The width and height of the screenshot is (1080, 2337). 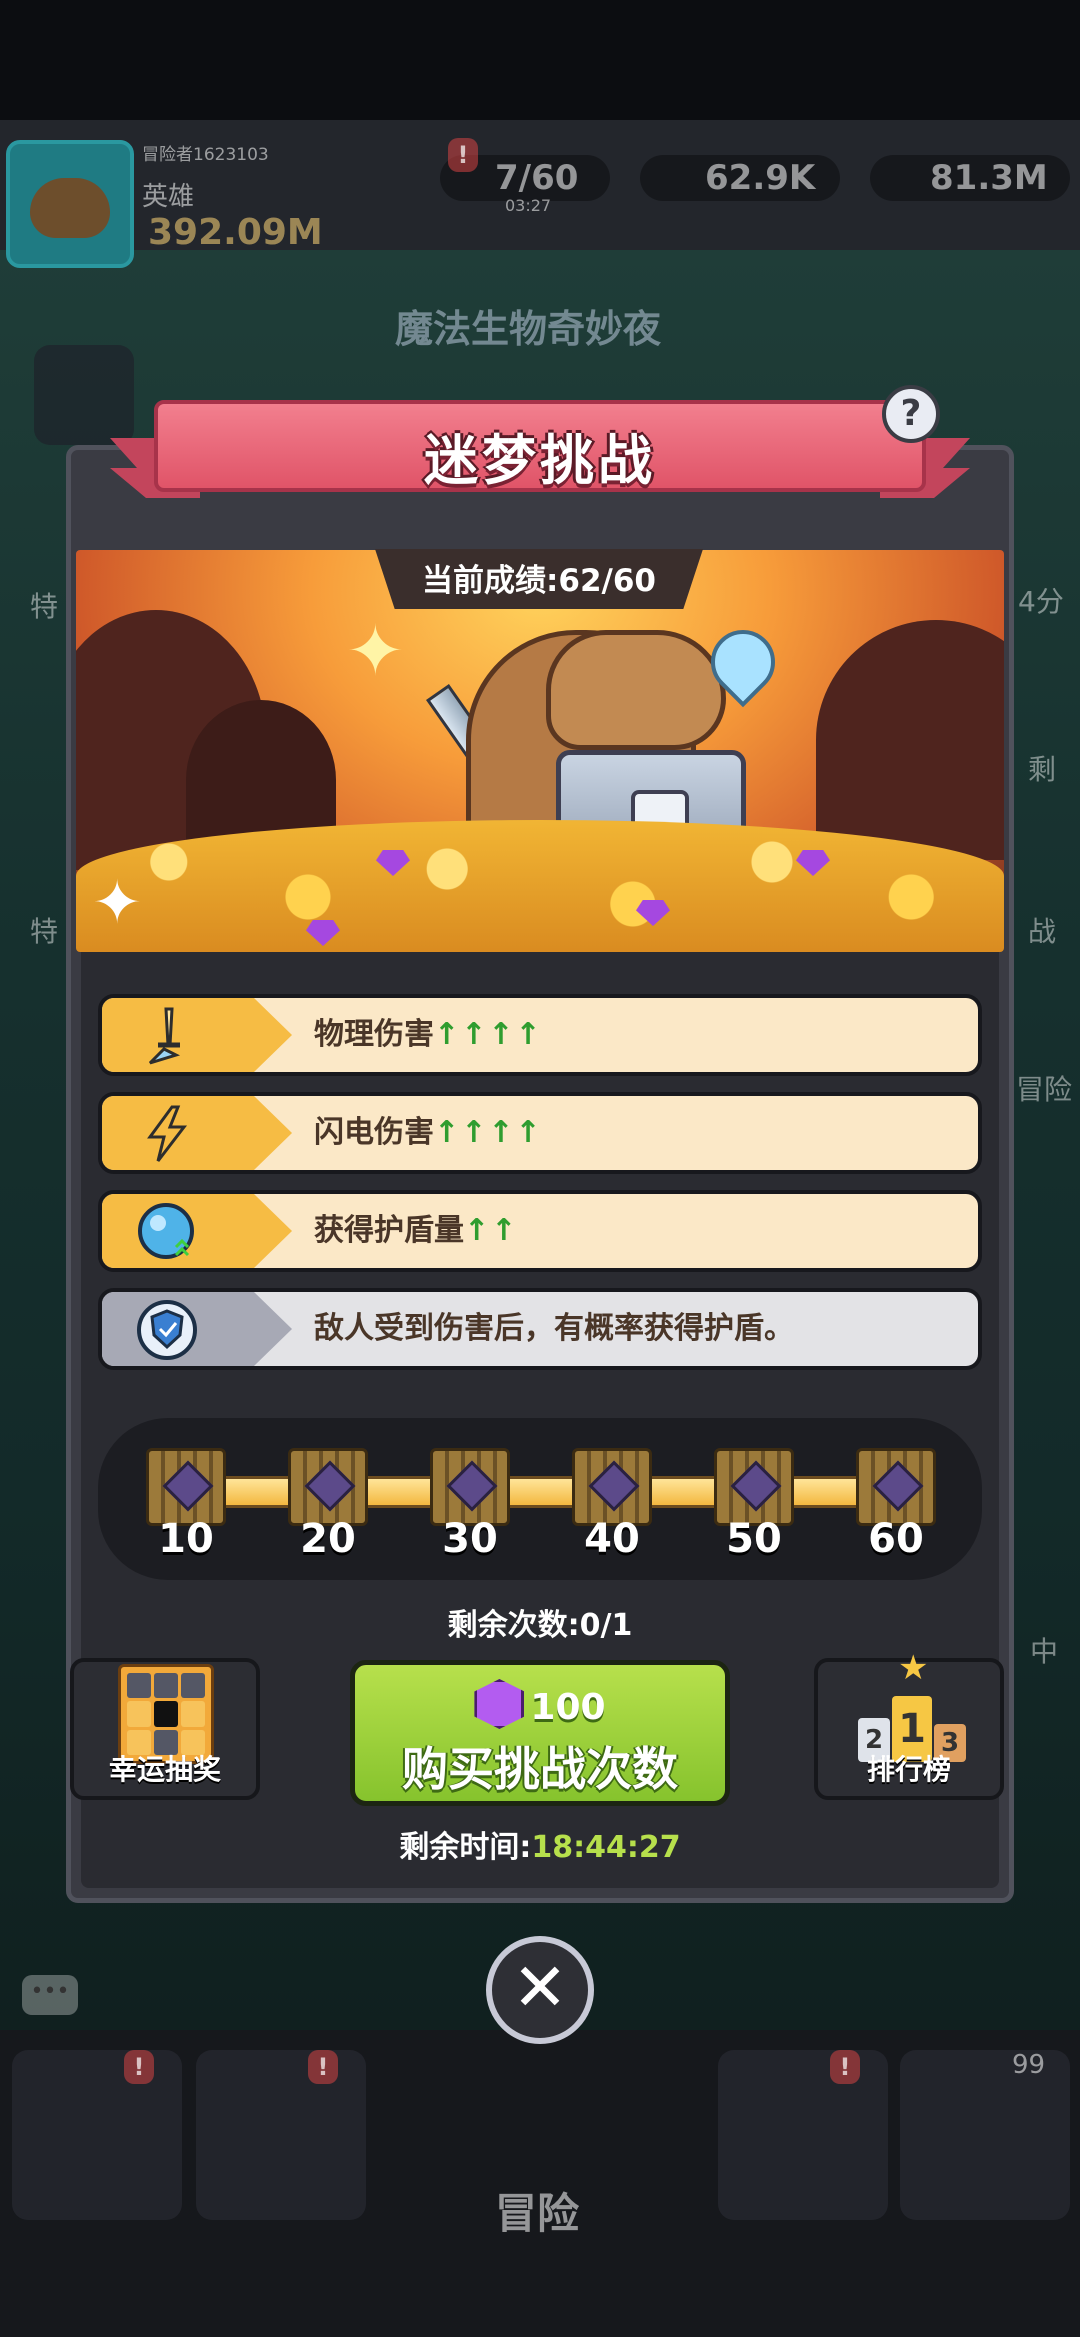 What do you see at coordinates (760, 178) in the screenshot?
I see `gems-value: 62.9K` at bounding box center [760, 178].